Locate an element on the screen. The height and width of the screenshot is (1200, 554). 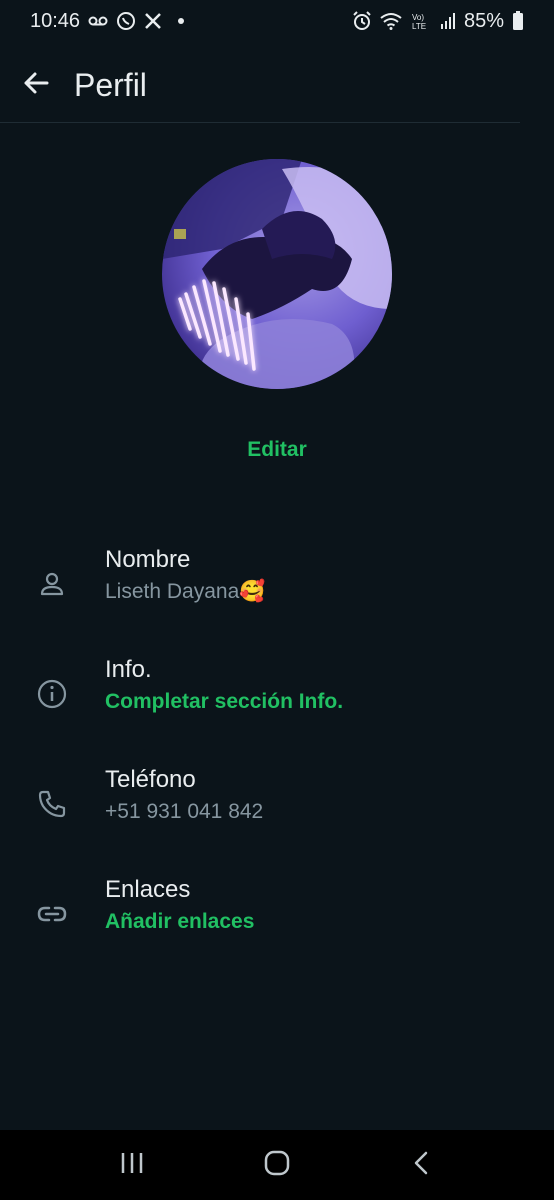
back-icon is located at coordinates (422, 1165).